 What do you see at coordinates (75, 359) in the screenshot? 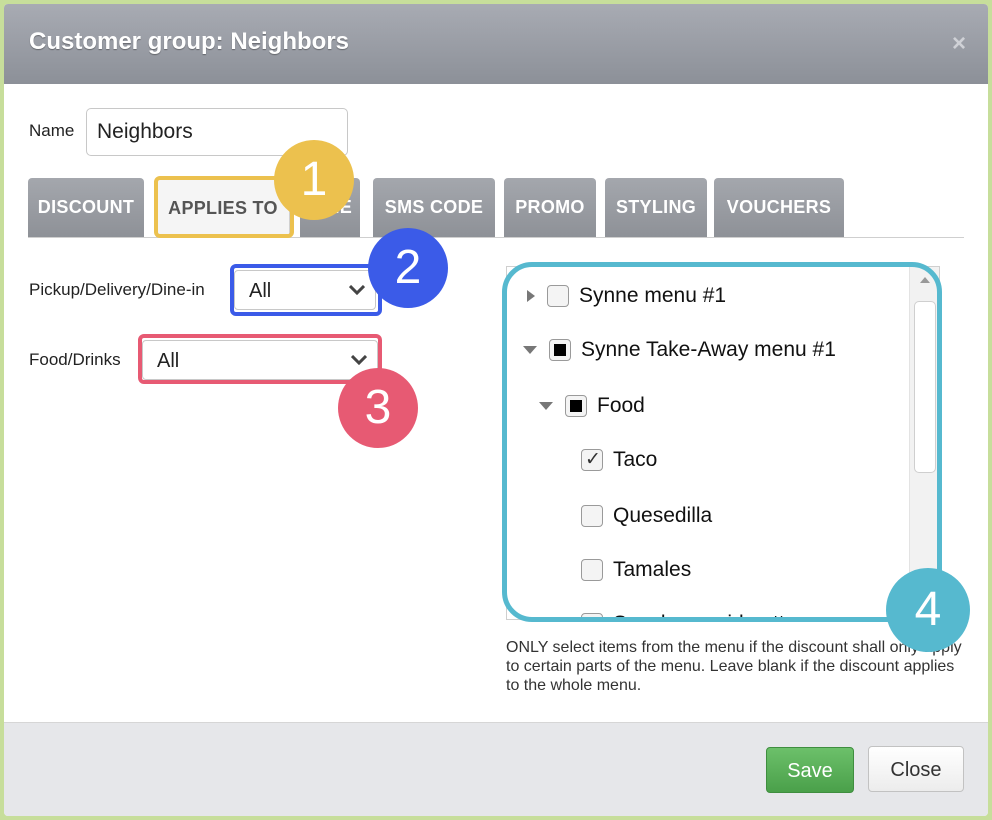
I see `food-drinks-label: Food/Drinks` at bounding box center [75, 359].